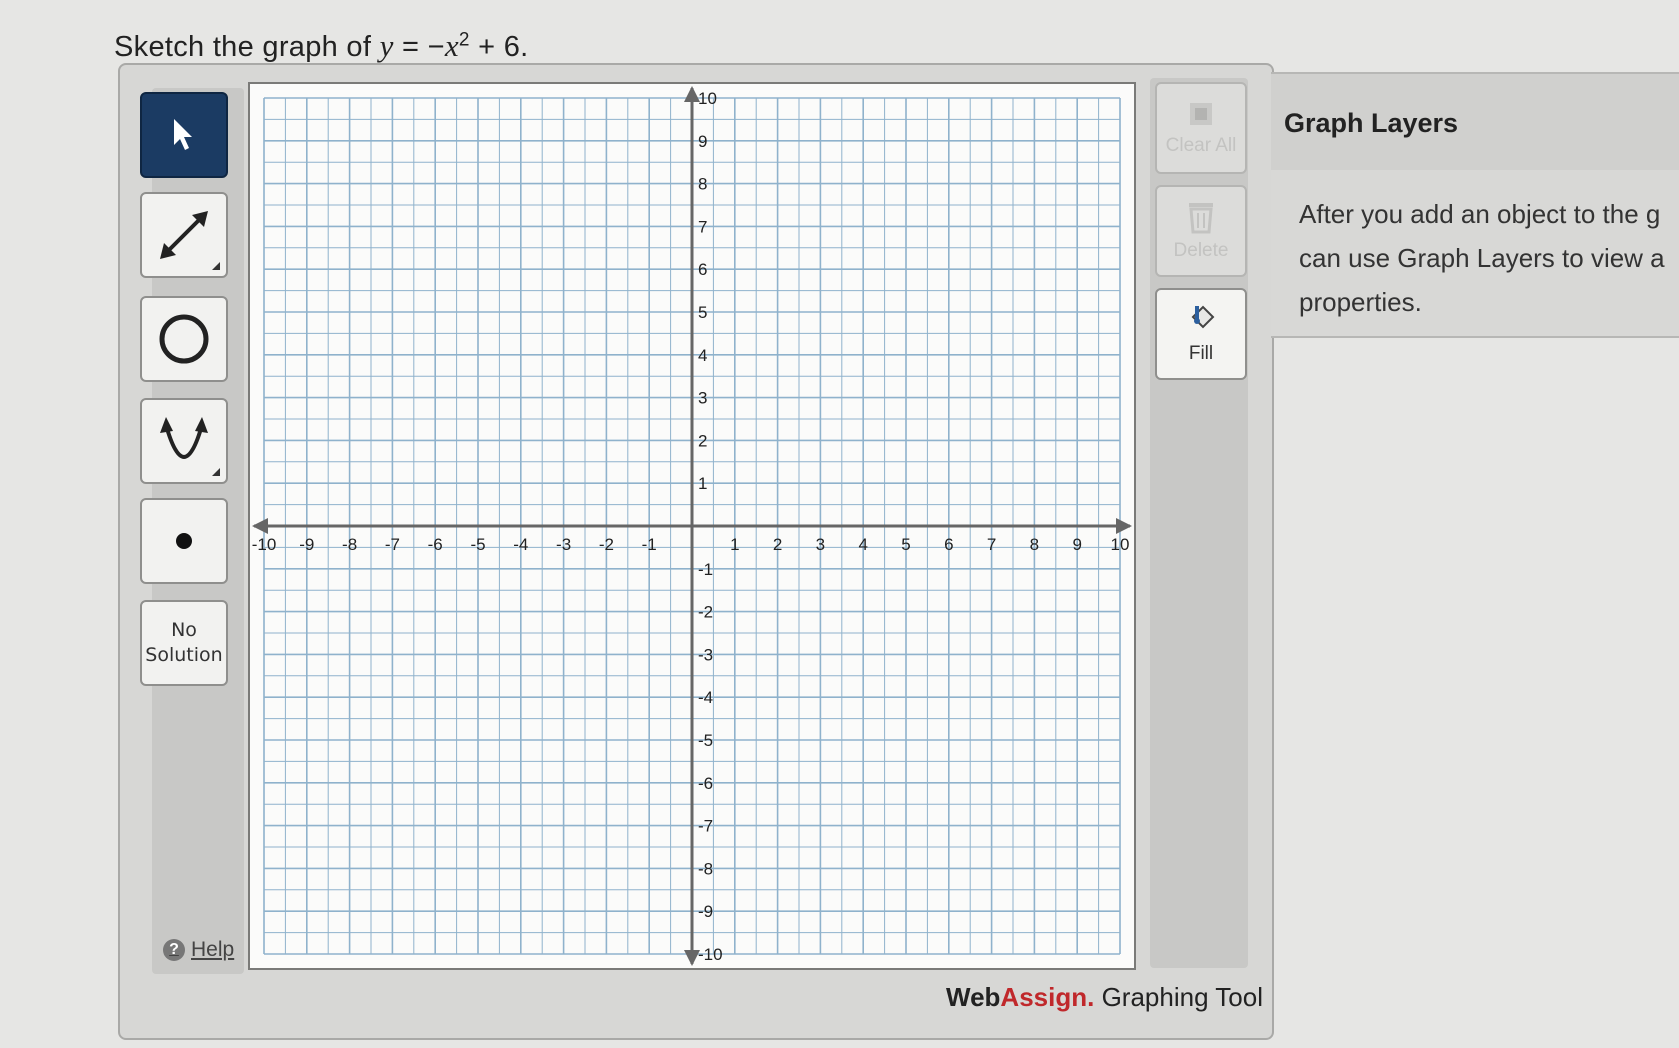 This screenshot has height=1048, width=1679. What do you see at coordinates (464, 40) in the screenshot?
I see `question-exponent: 2` at bounding box center [464, 40].